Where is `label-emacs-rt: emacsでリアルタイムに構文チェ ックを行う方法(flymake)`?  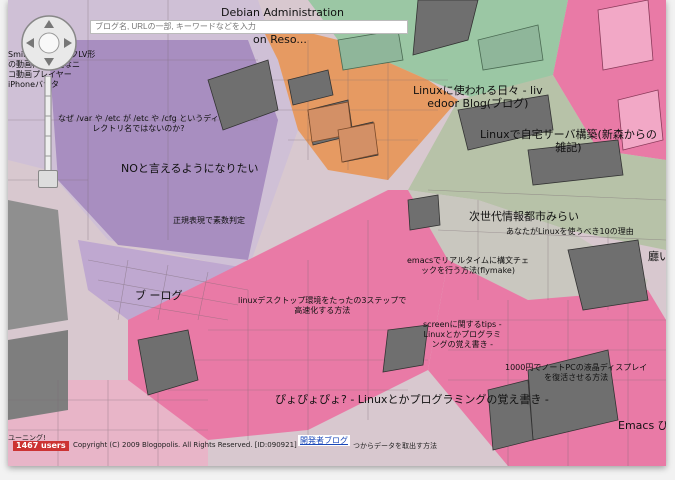
label-emacs-rt: emacsでリアルタイムに構文チェ ックを行う方法(flymake) is located at coordinates (468, 266).